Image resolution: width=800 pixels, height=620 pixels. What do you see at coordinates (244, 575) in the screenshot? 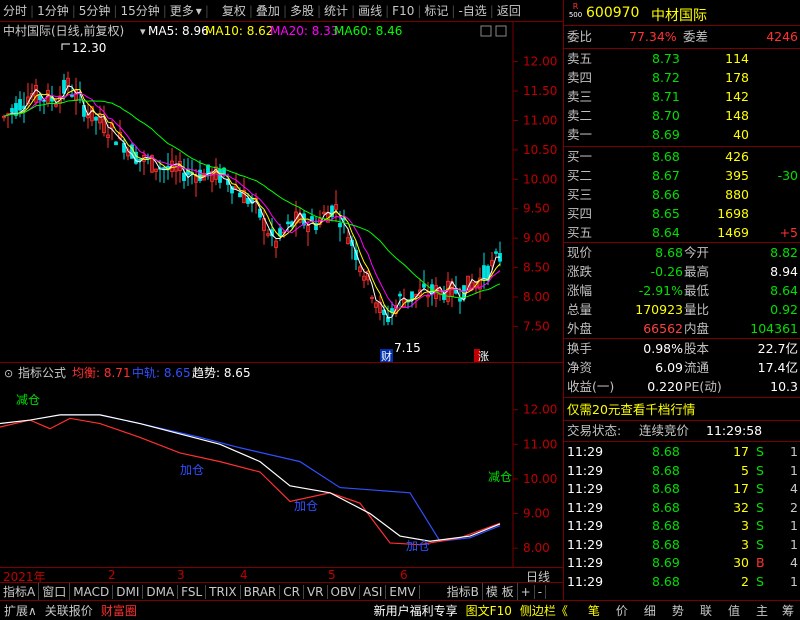
I see `time-axis-label: 4` at bounding box center [244, 575].